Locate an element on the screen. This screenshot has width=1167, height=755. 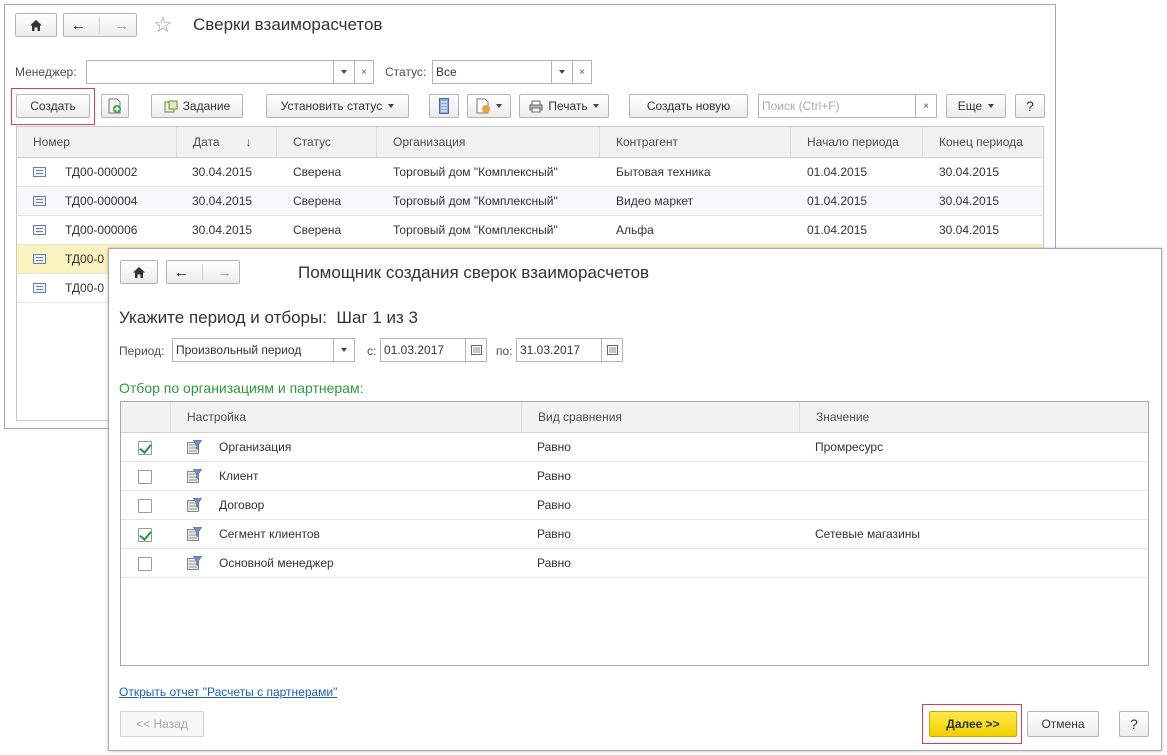
row-partner: Альфа is located at coordinates (635, 230).